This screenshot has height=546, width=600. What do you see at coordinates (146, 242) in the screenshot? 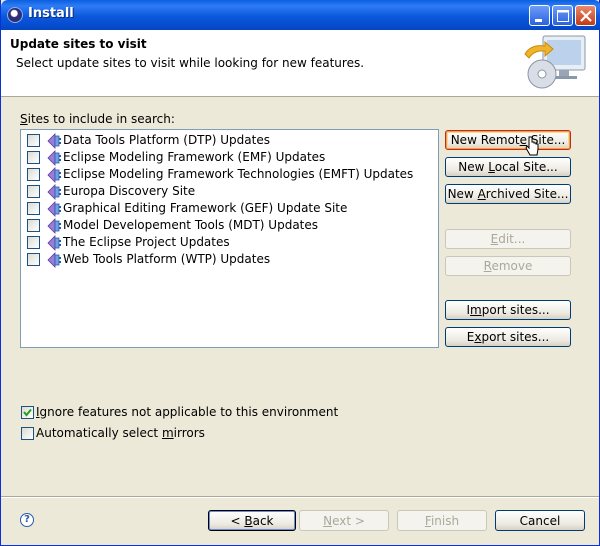
I see `site-label: The Eclipse Project Updates` at bounding box center [146, 242].